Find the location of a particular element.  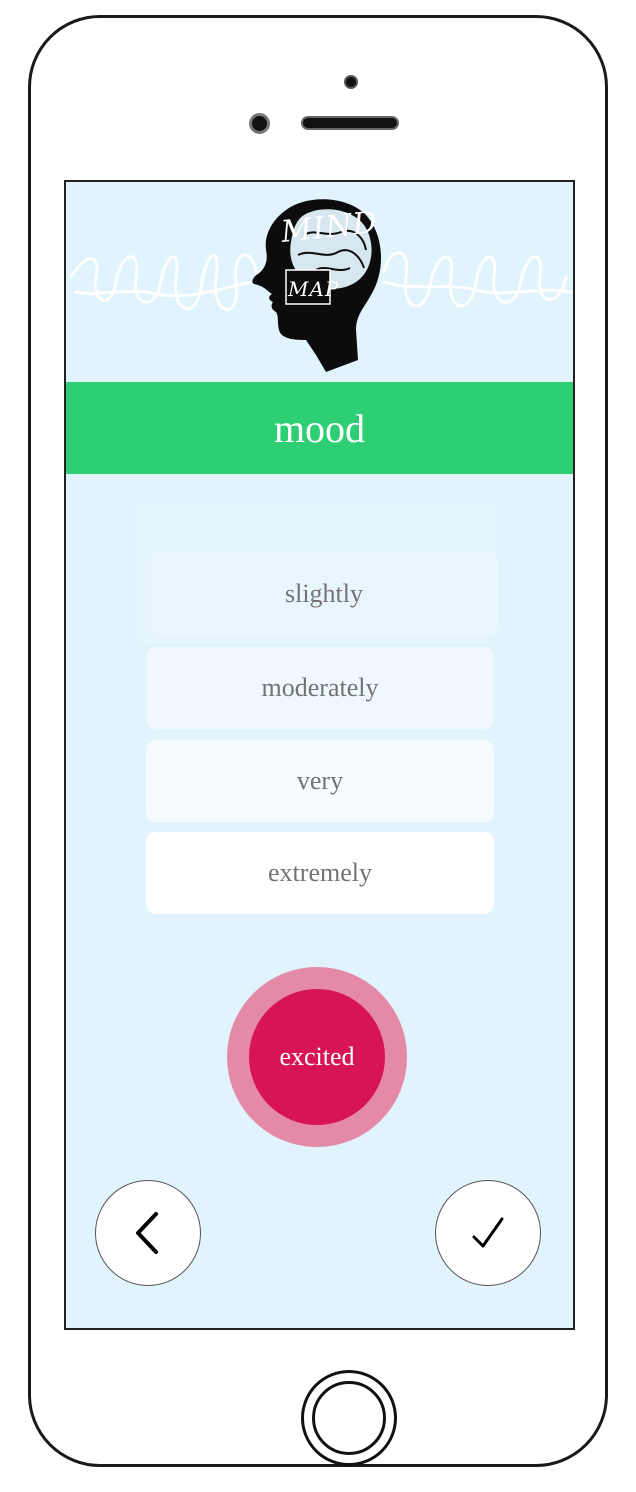

title-bar: mood is located at coordinates (319, 428).